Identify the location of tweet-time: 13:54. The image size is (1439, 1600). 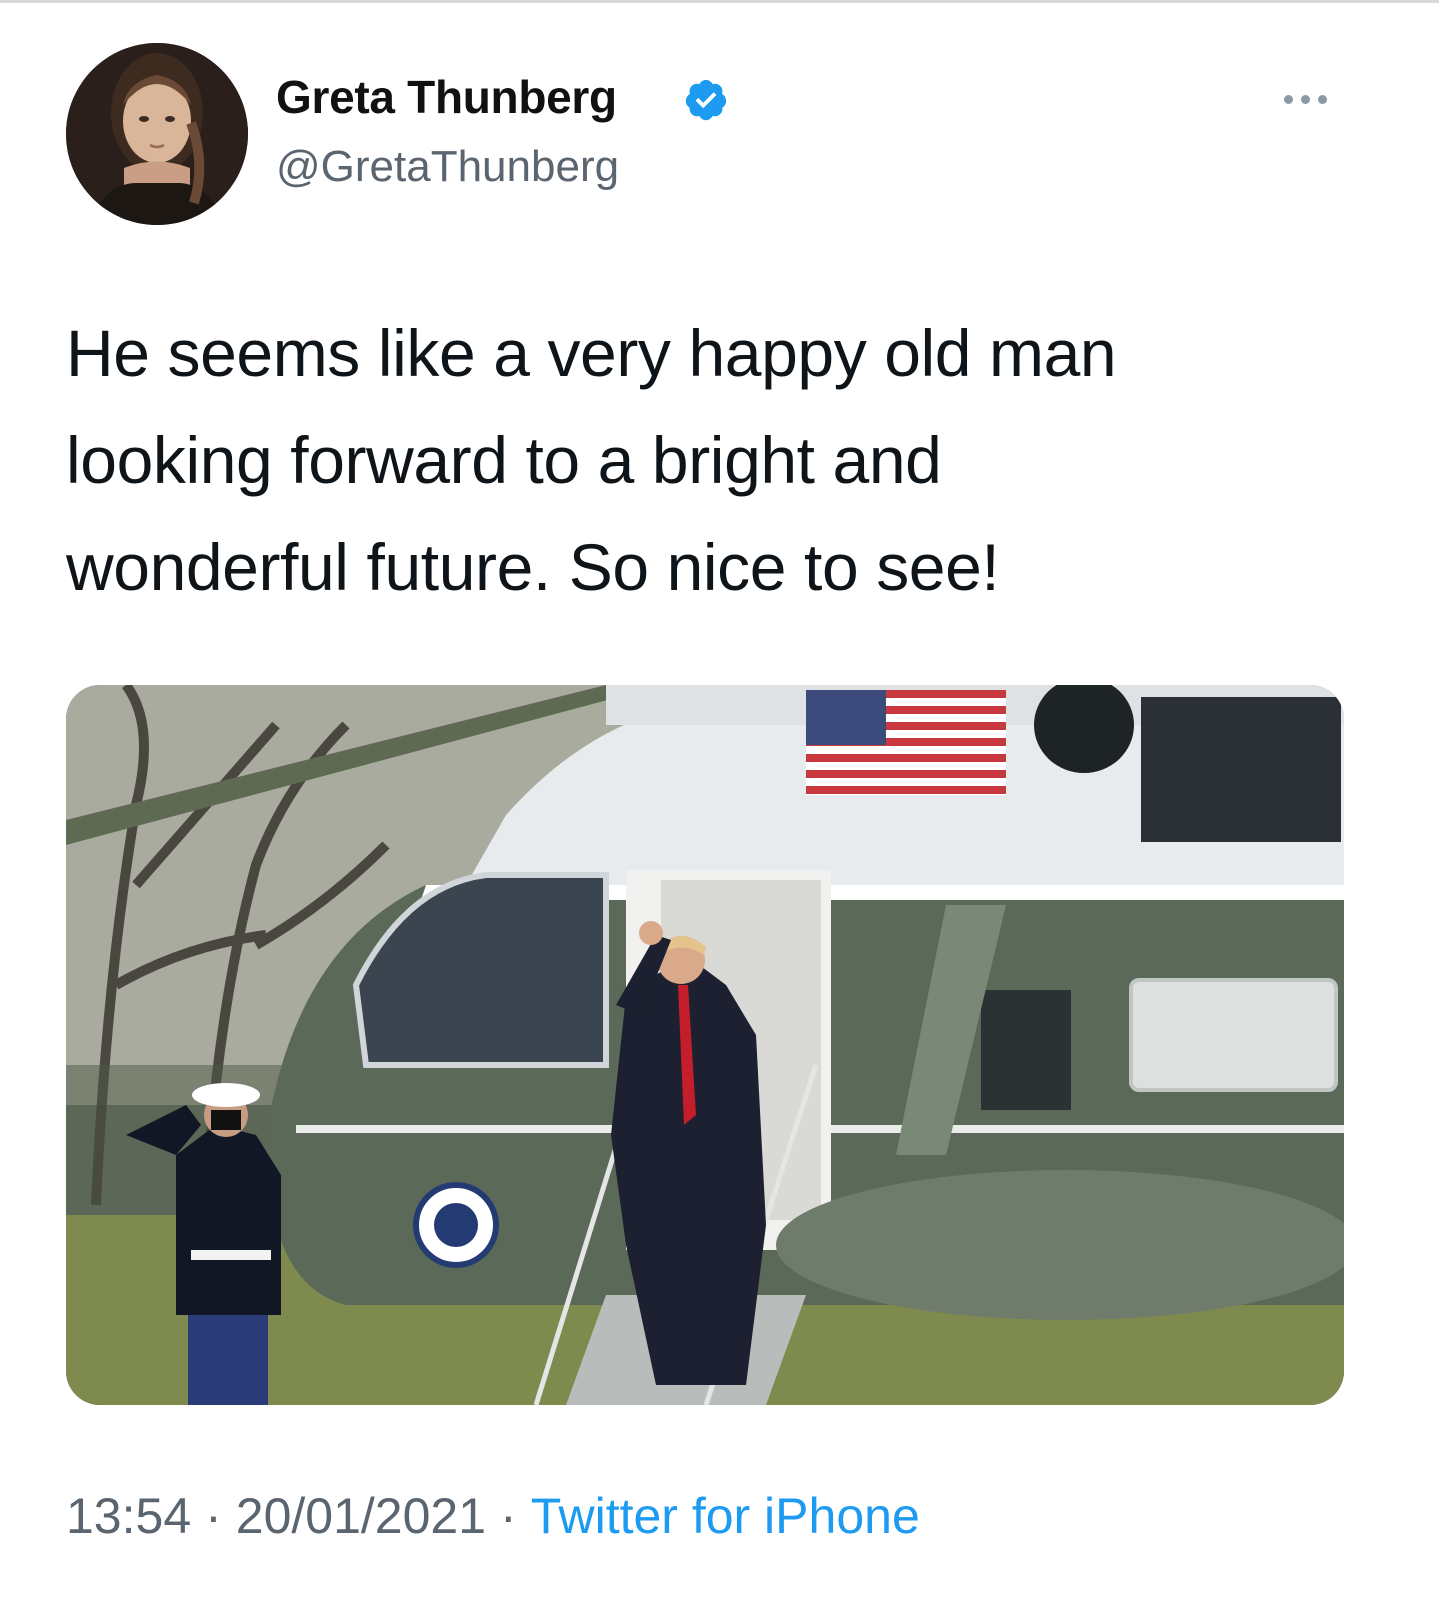
(128, 1516).